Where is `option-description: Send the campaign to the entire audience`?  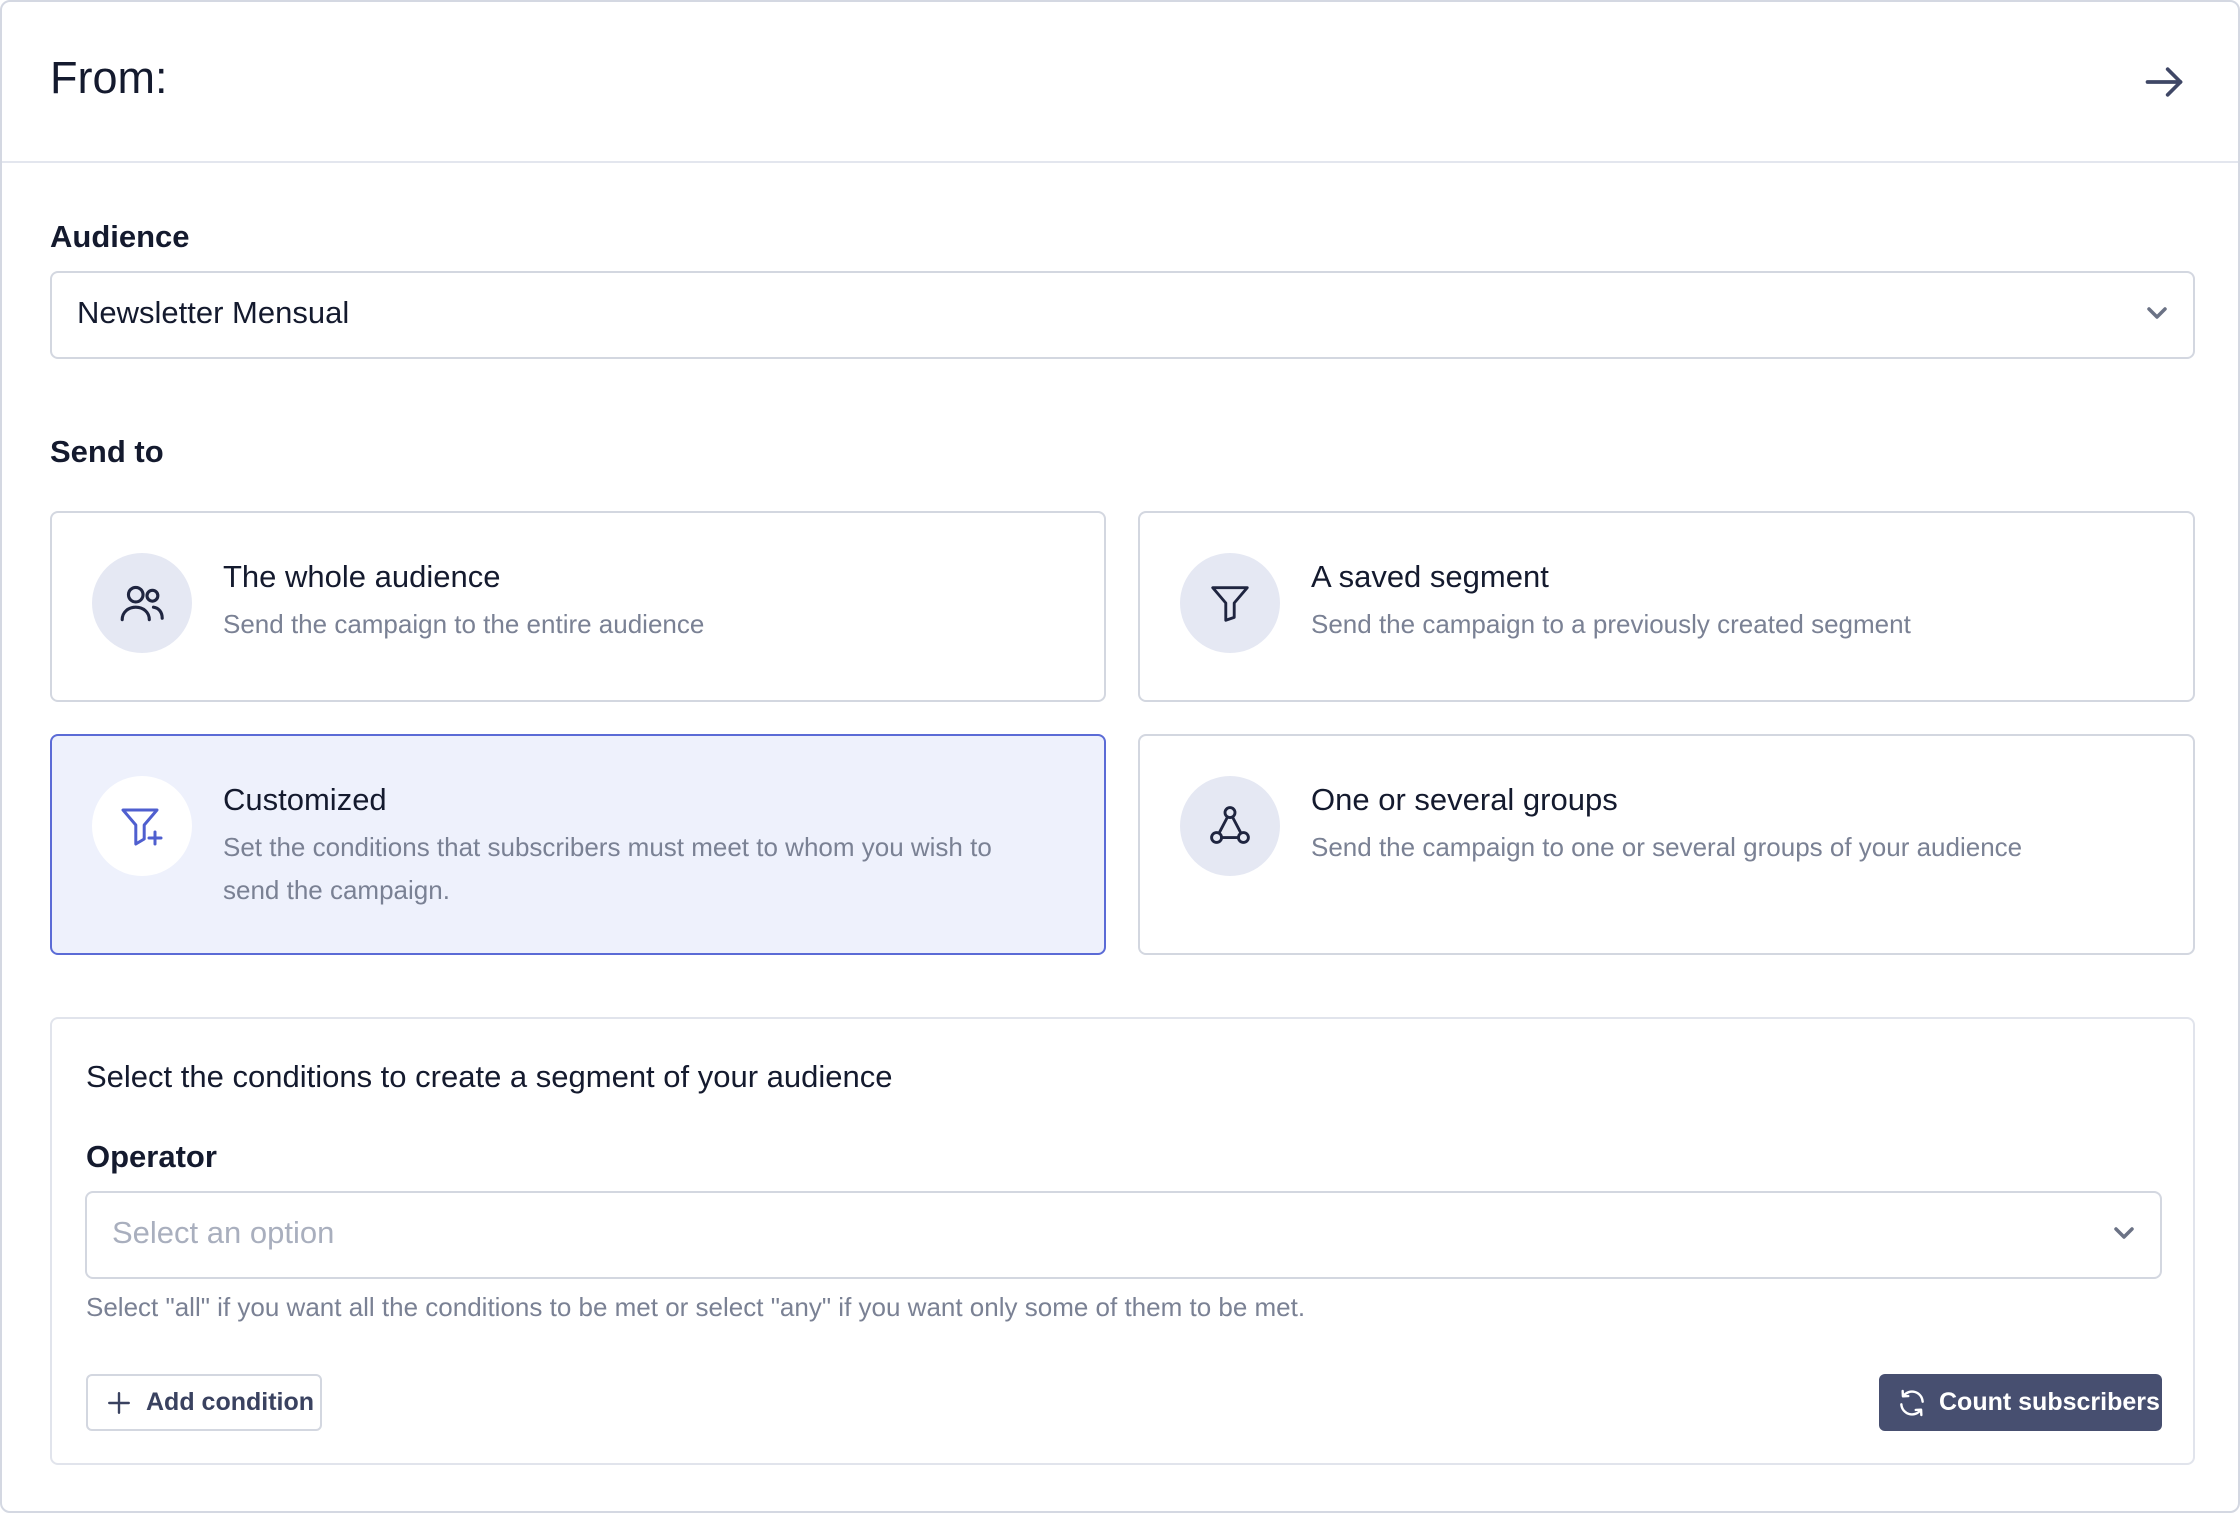
option-description: Send the campaign to the entire audience is located at coordinates (464, 624).